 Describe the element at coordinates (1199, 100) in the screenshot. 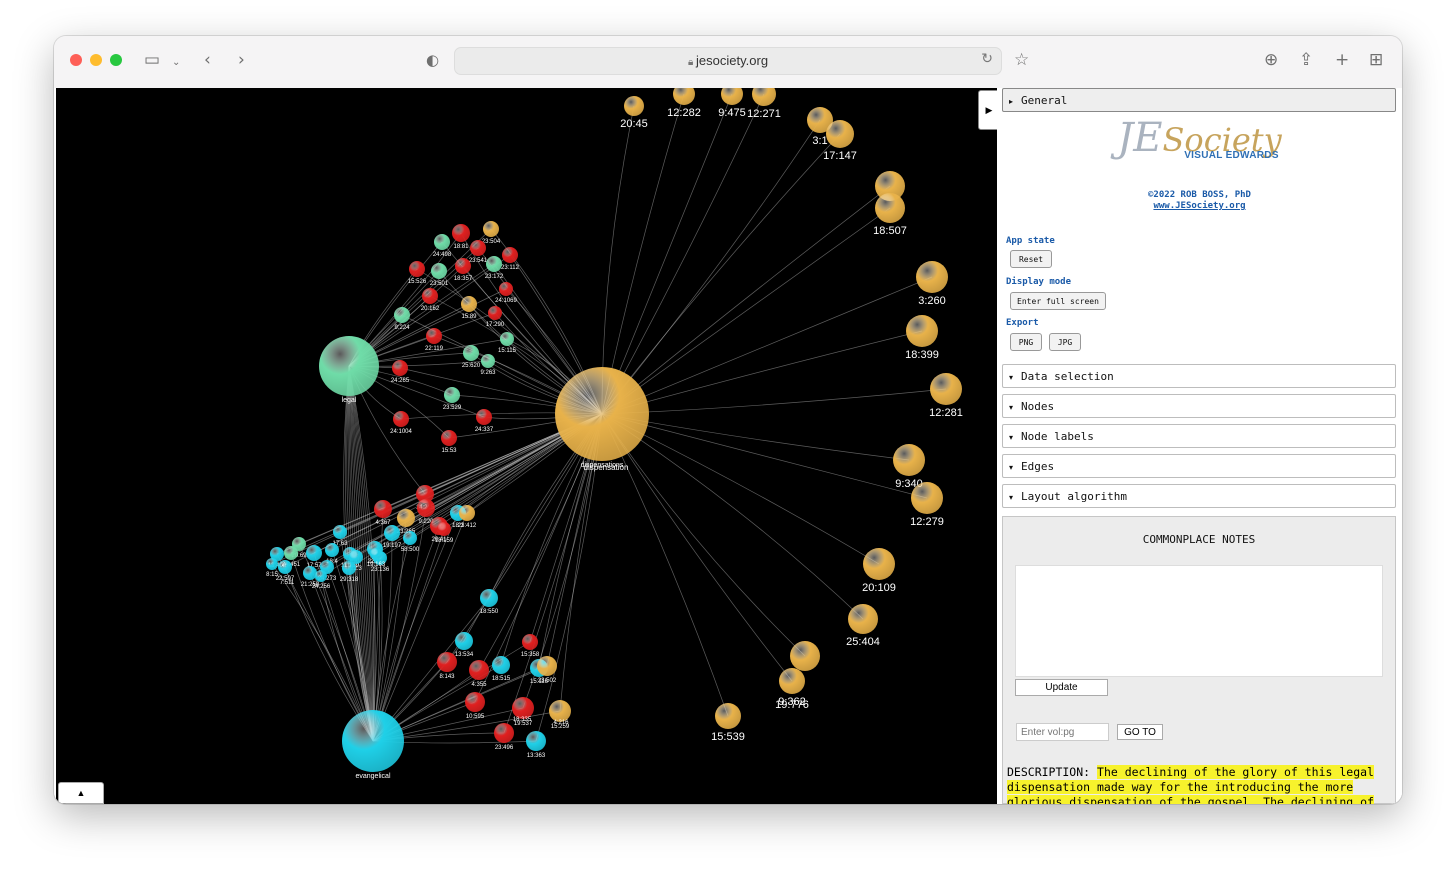

I see `folder-general: ▸ General` at that location.